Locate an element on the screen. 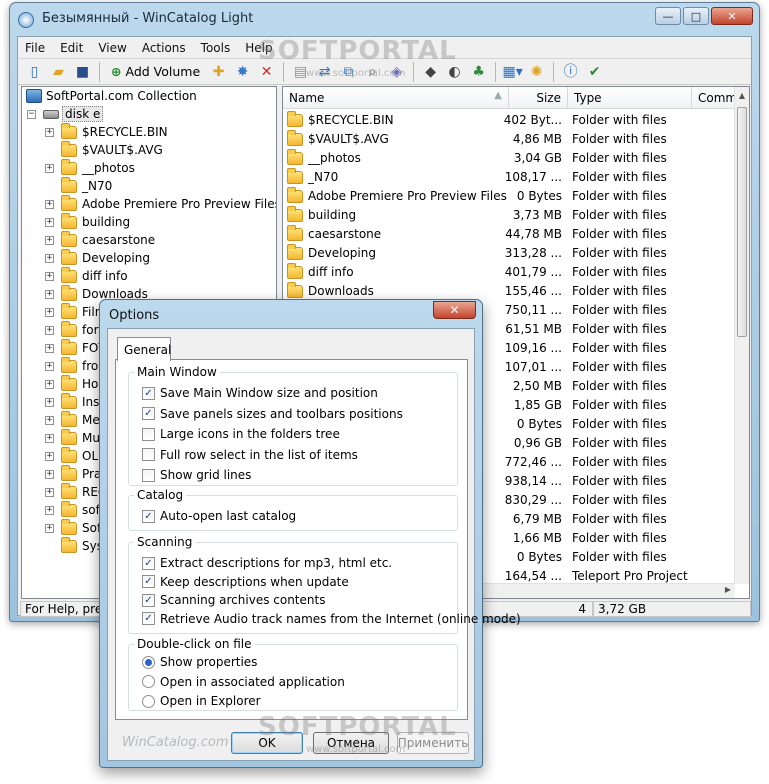  view-mode-icon: ▦▾ is located at coordinates (512, 71).